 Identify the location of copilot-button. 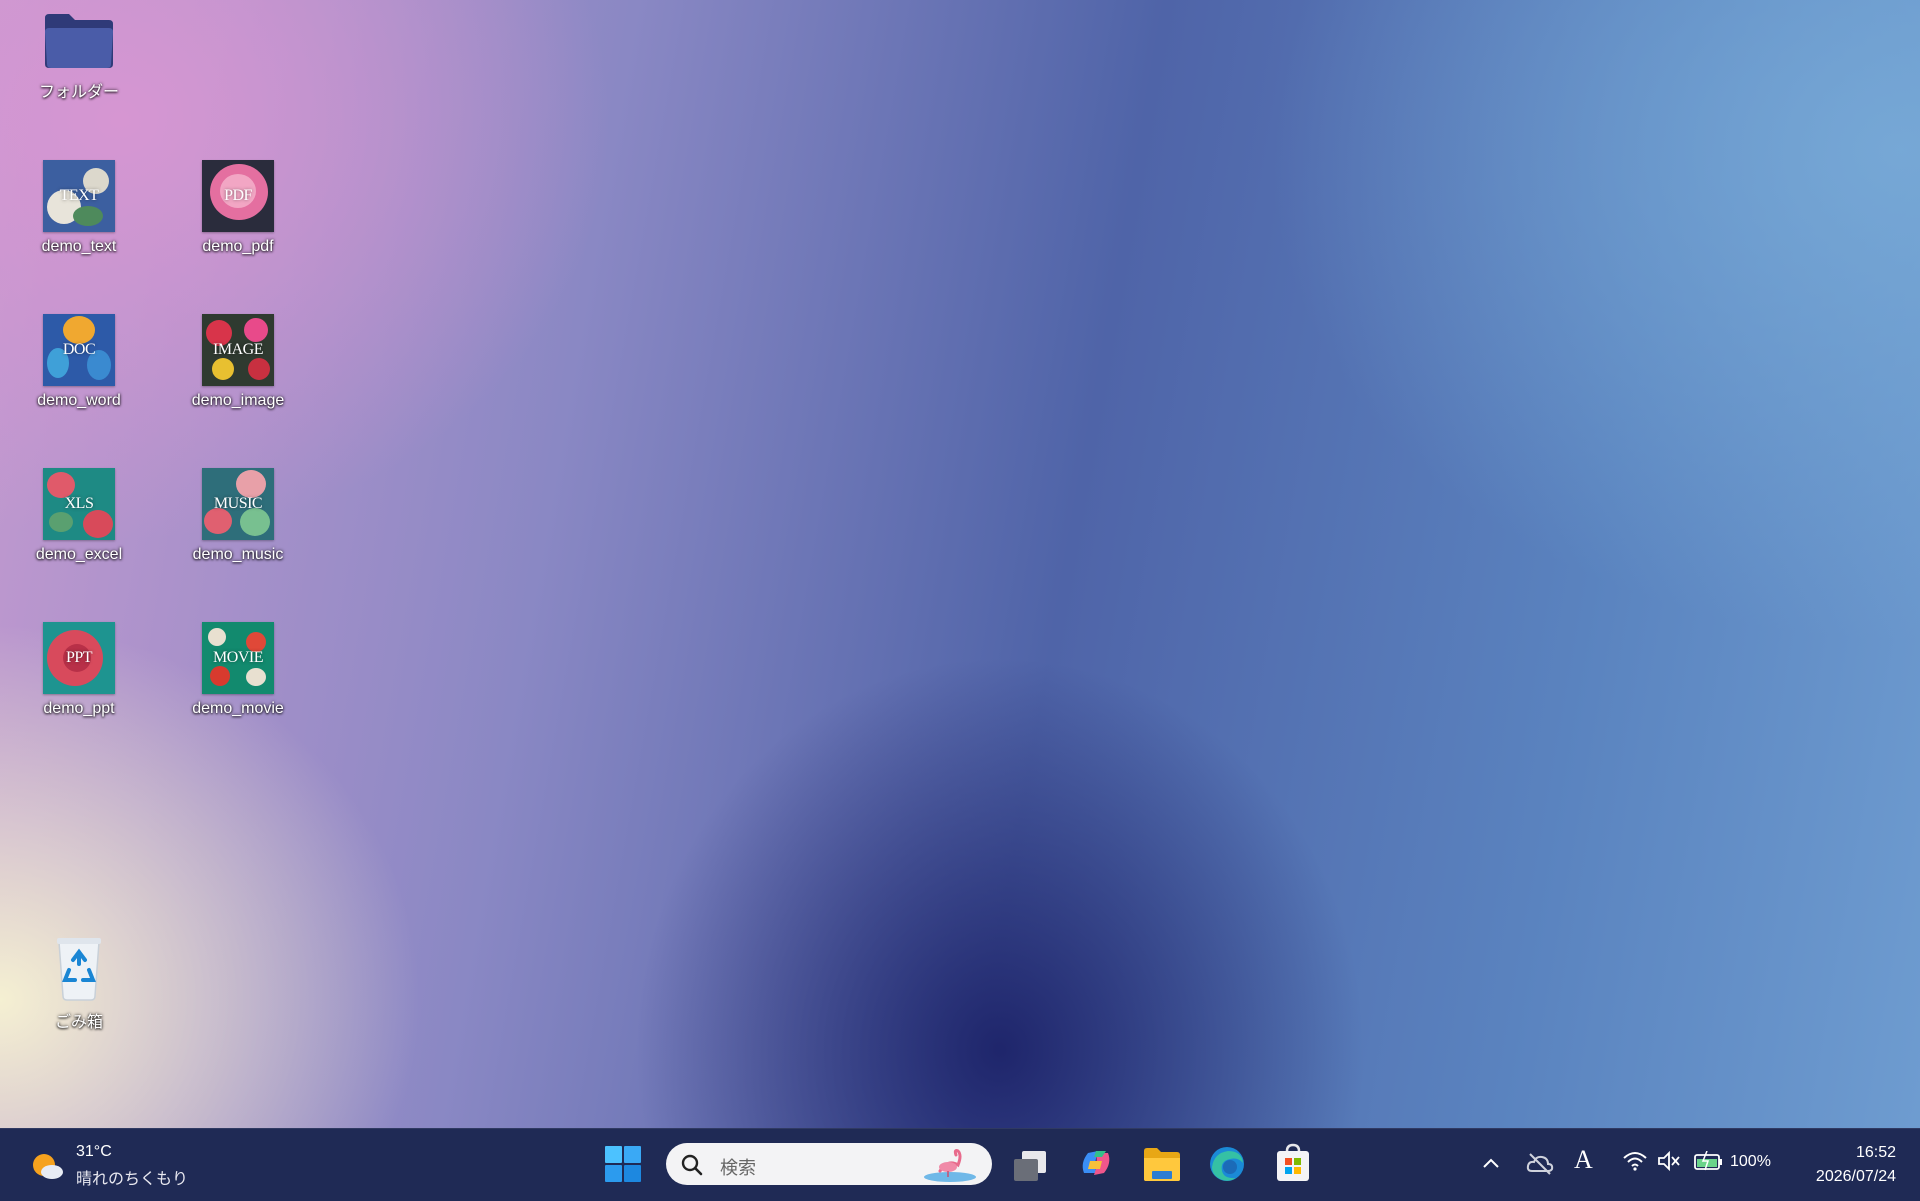
(1096, 1163).